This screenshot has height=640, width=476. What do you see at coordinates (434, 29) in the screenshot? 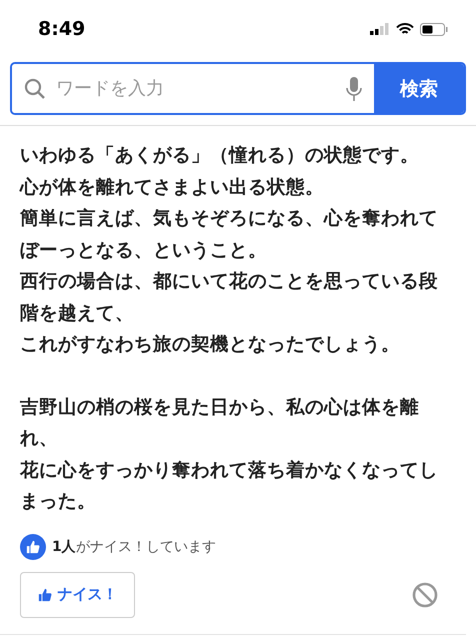
I see `battery-icon` at bounding box center [434, 29].